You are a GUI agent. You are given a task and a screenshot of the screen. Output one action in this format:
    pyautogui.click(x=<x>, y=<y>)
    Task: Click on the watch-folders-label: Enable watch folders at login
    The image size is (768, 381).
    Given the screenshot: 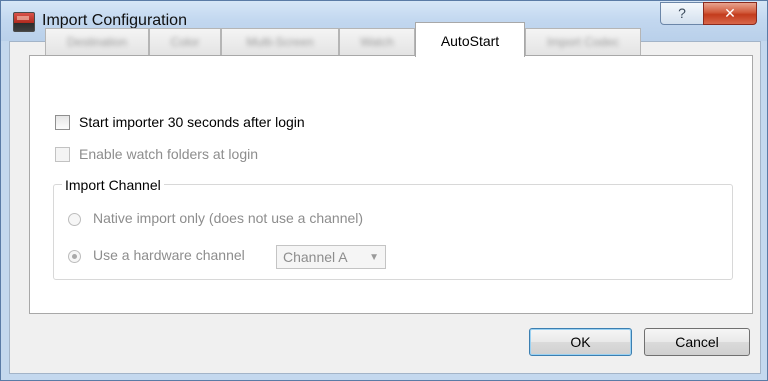 What is the action you would take?
    pyautogui.click(x=168, y=154)
    